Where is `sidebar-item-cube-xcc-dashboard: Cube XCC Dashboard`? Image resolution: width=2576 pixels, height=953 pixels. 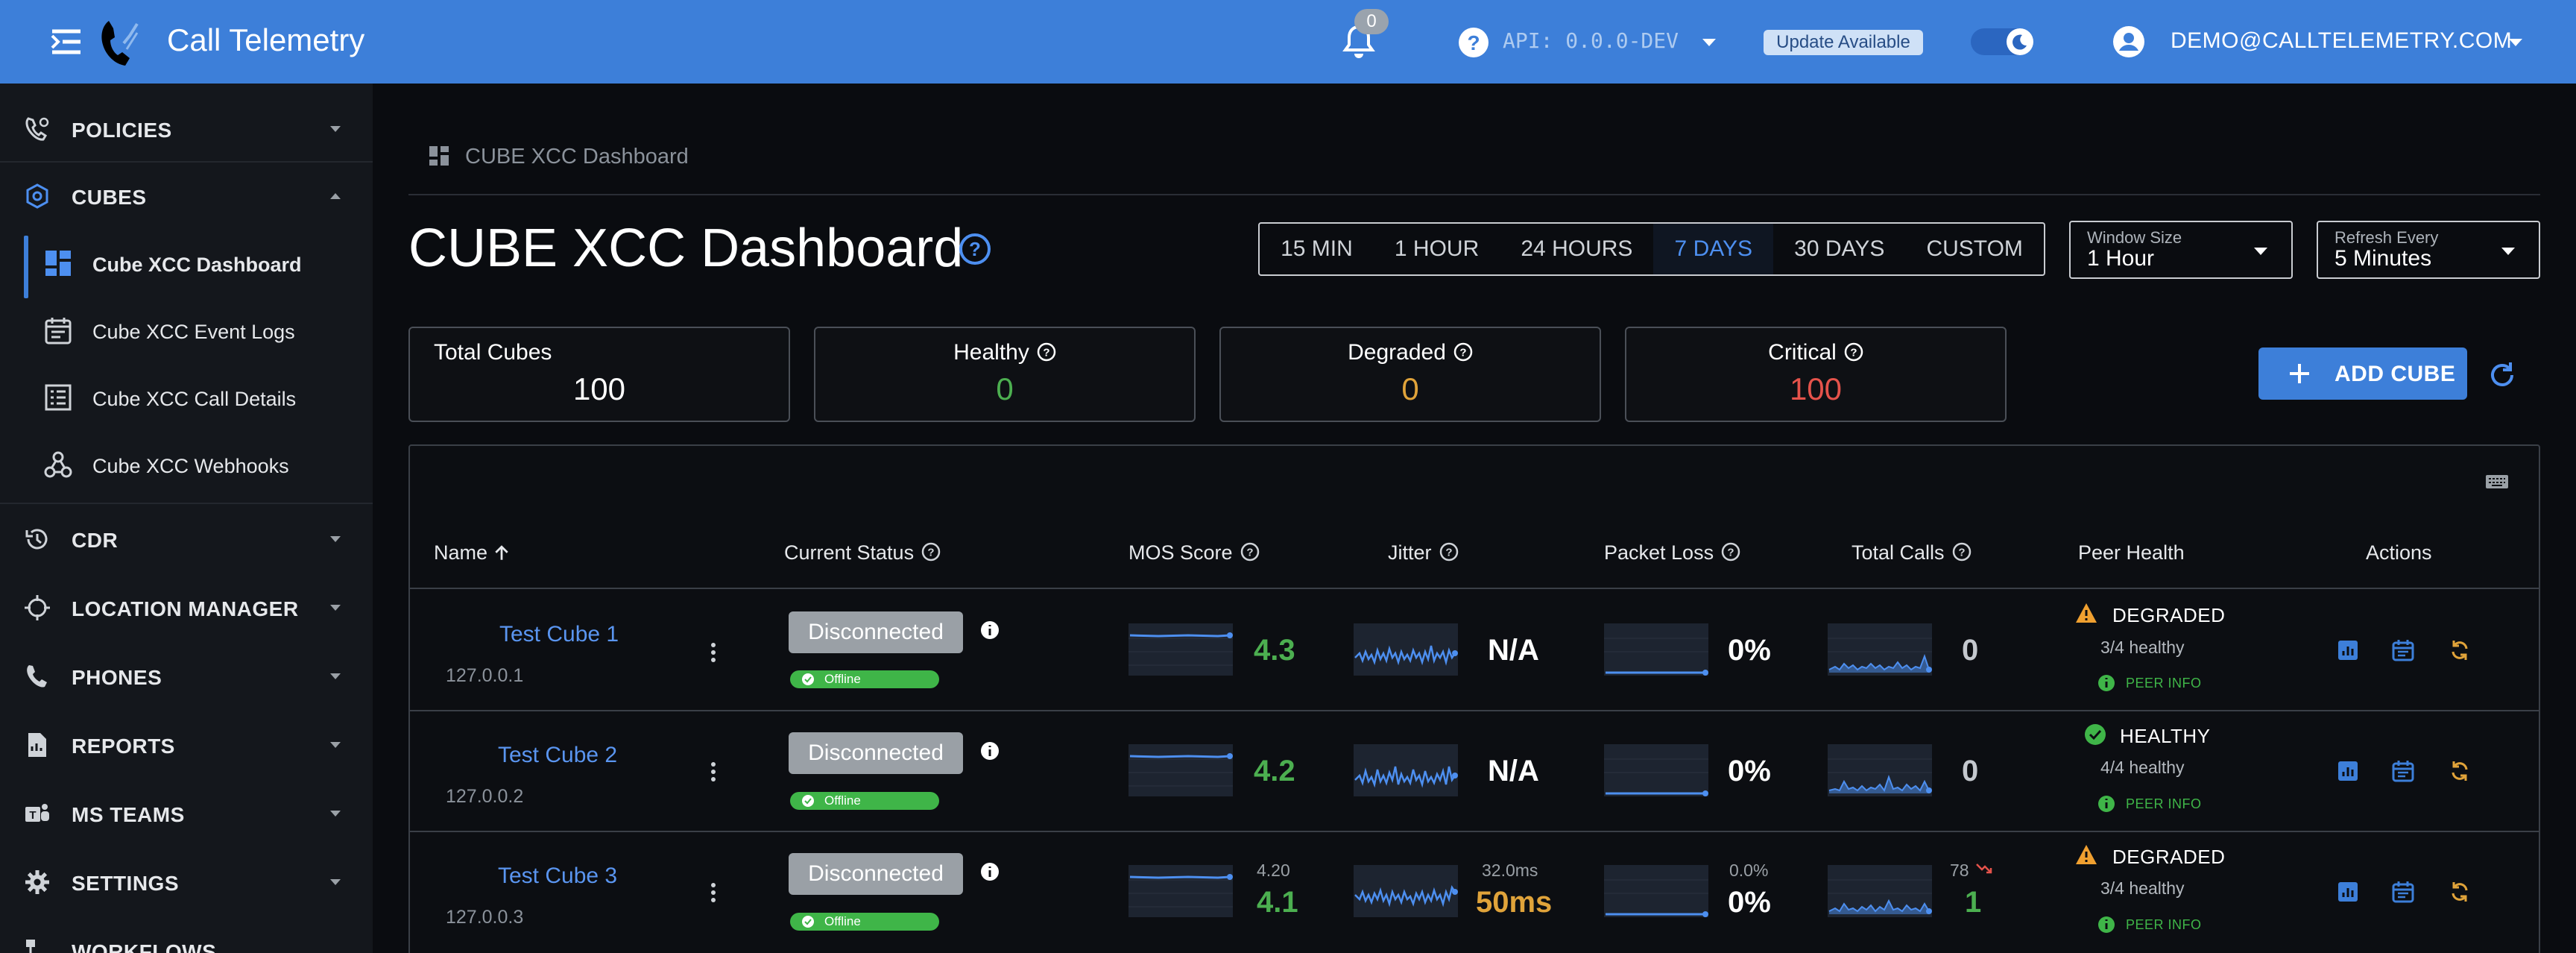 sidebar-item-cube-xcc-dashboard: Cube XCC Dashboard is located at coordinates (187, 264).